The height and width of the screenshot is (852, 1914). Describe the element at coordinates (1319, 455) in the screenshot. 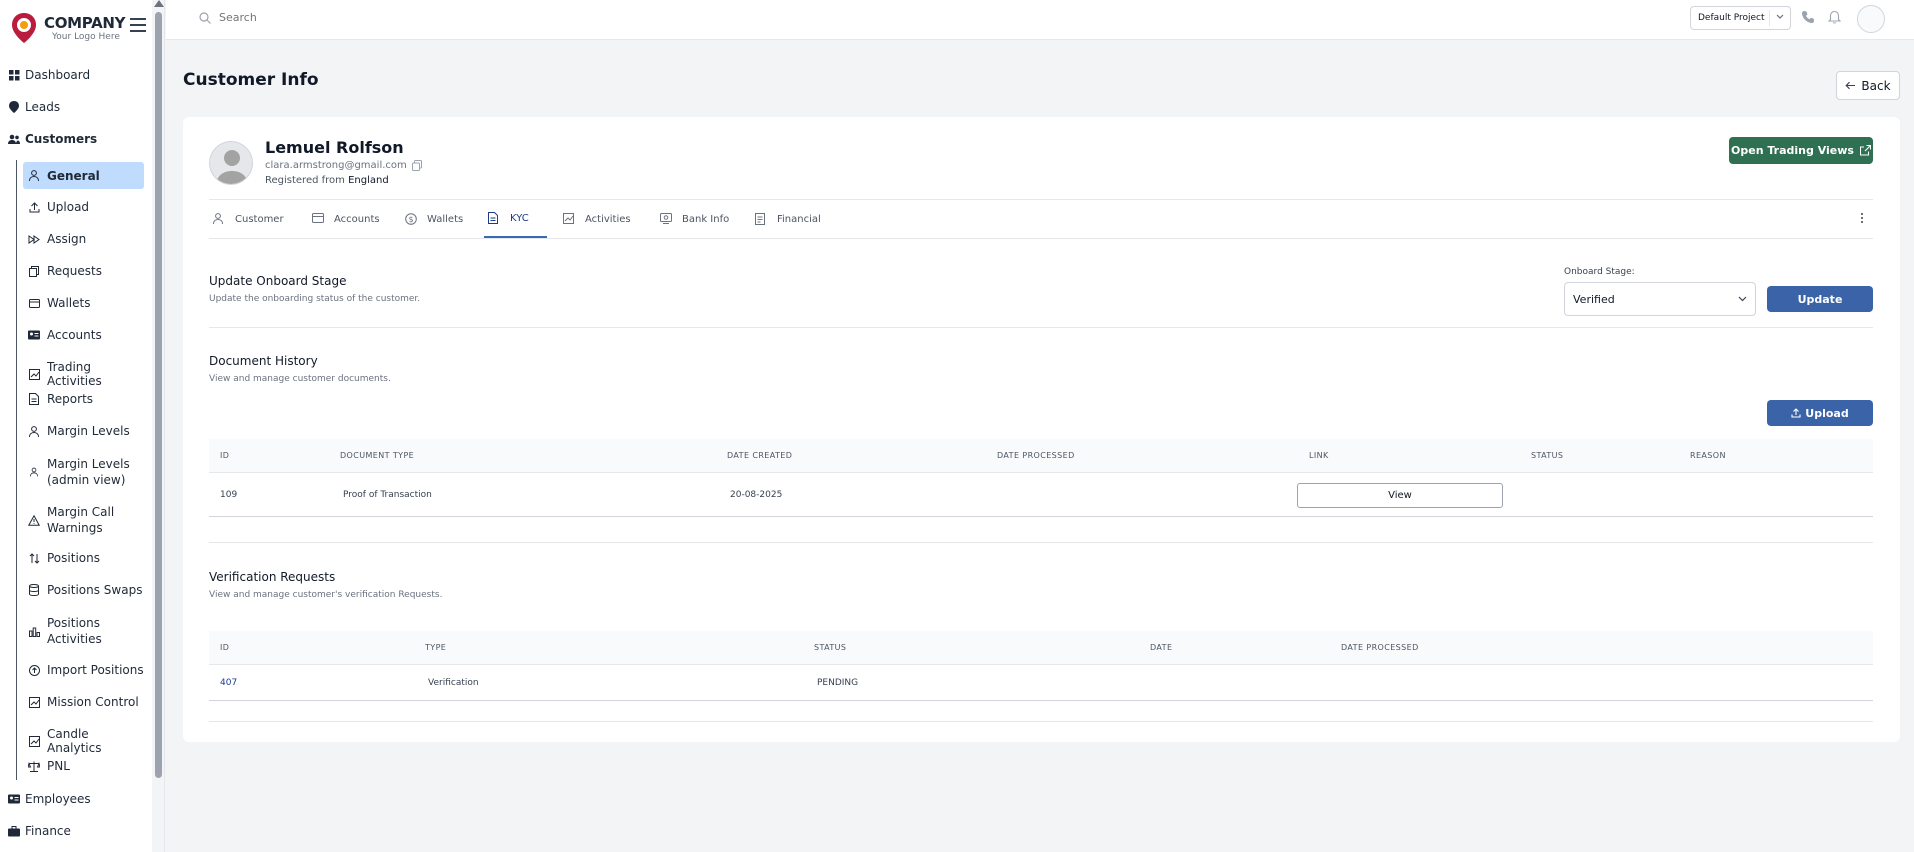

I see `column-header: LINK` at that location.